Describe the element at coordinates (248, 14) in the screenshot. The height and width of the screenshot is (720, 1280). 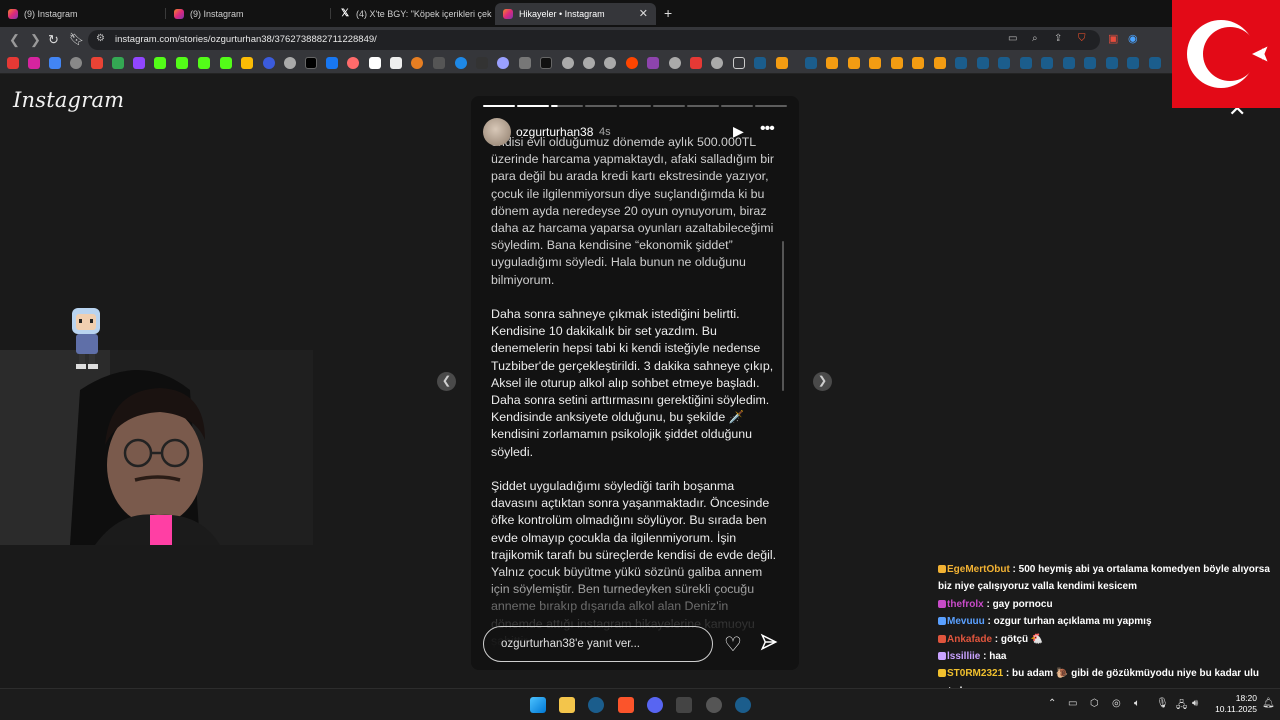
I see `tab-instagram-2: (9) Instagram` at that location.